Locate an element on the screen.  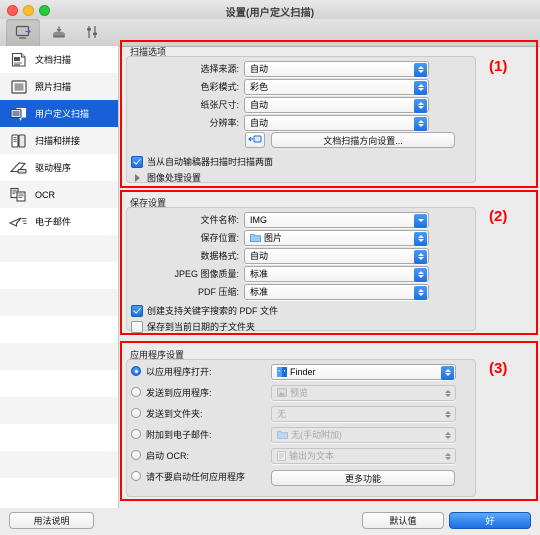
no-app-label: 请不要启动任何应用程序 is located at coordinates (196, 476).